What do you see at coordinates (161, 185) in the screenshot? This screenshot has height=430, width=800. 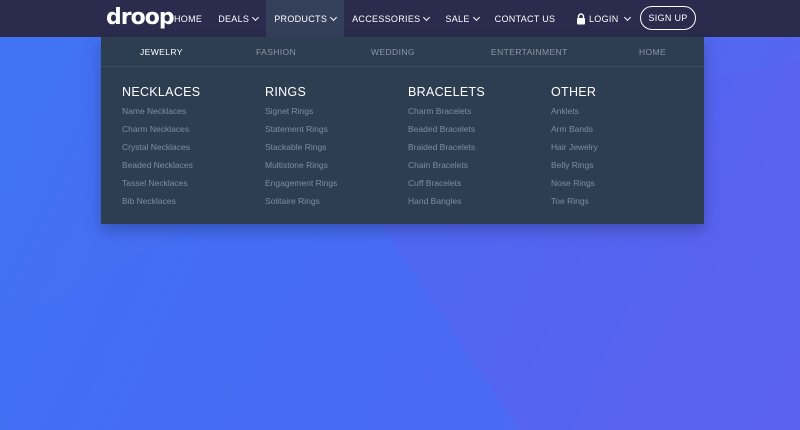 I see `menu-link: Tassel Necklaces` at bounding box center [161, 185].